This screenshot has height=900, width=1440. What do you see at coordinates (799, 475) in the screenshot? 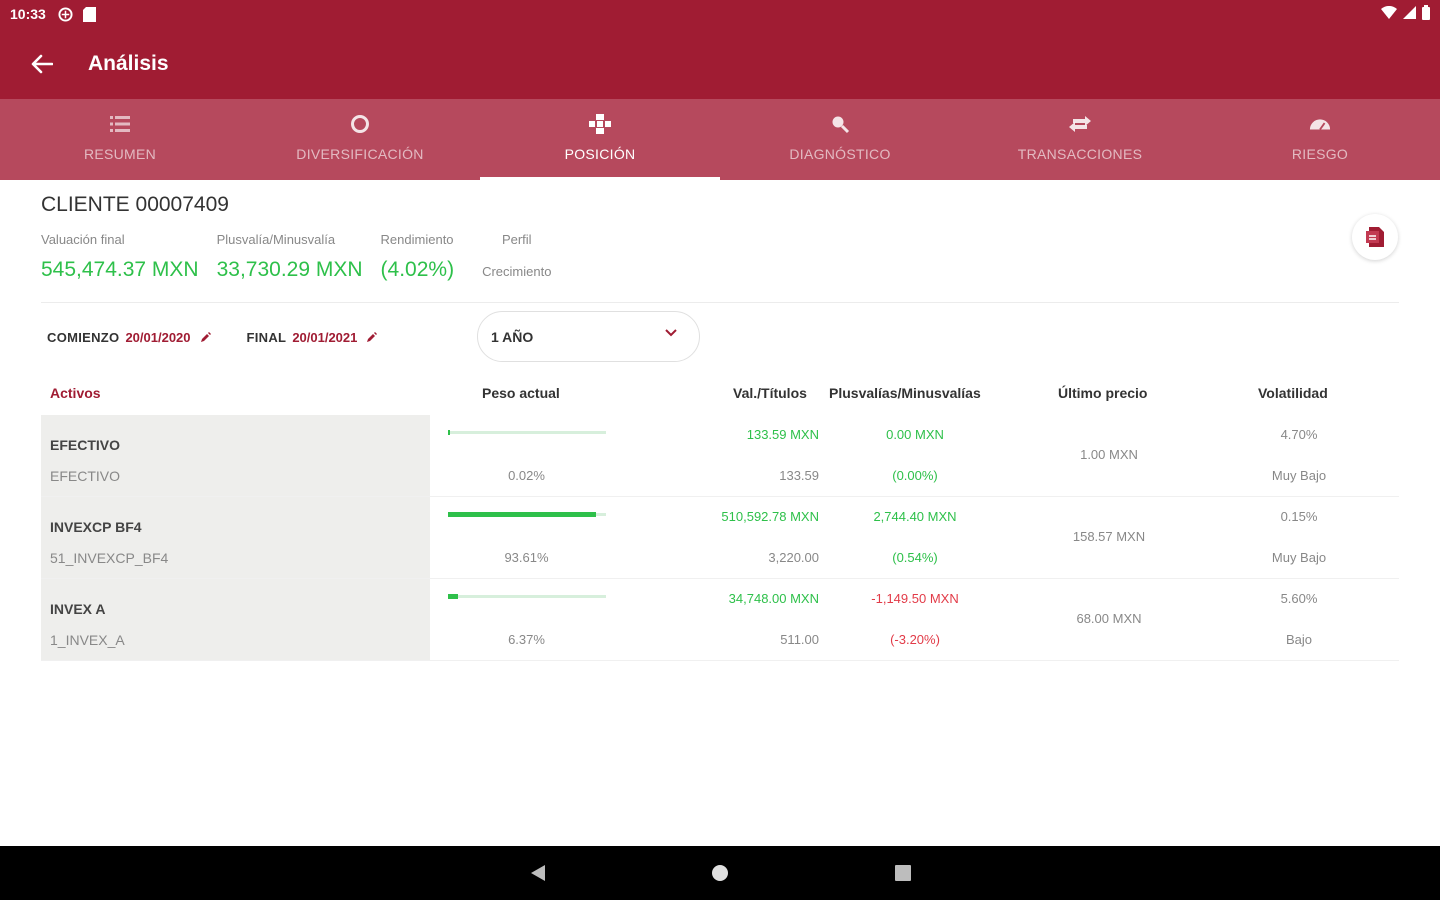
I see `titles-value: 133.59` at bounding box center [799, 475].